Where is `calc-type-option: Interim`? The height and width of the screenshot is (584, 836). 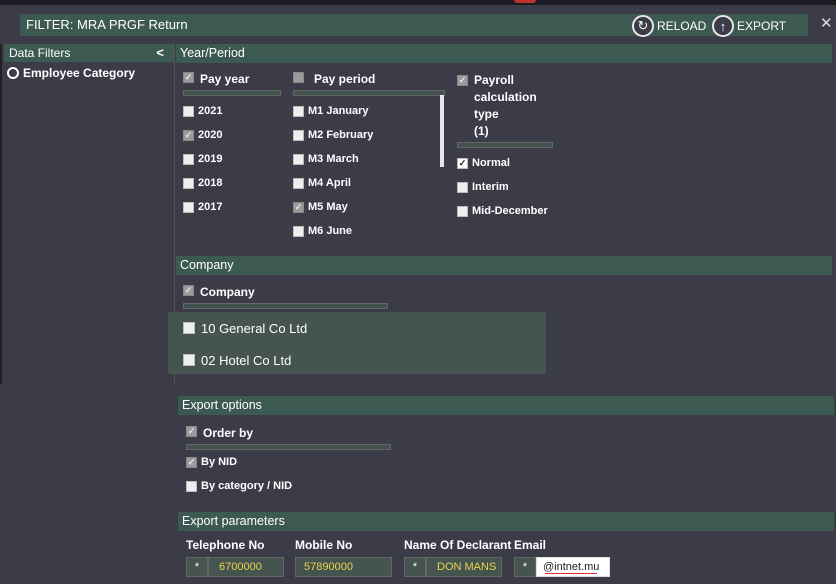
calc-type-option: Interim is located at coordinates (507, 187).